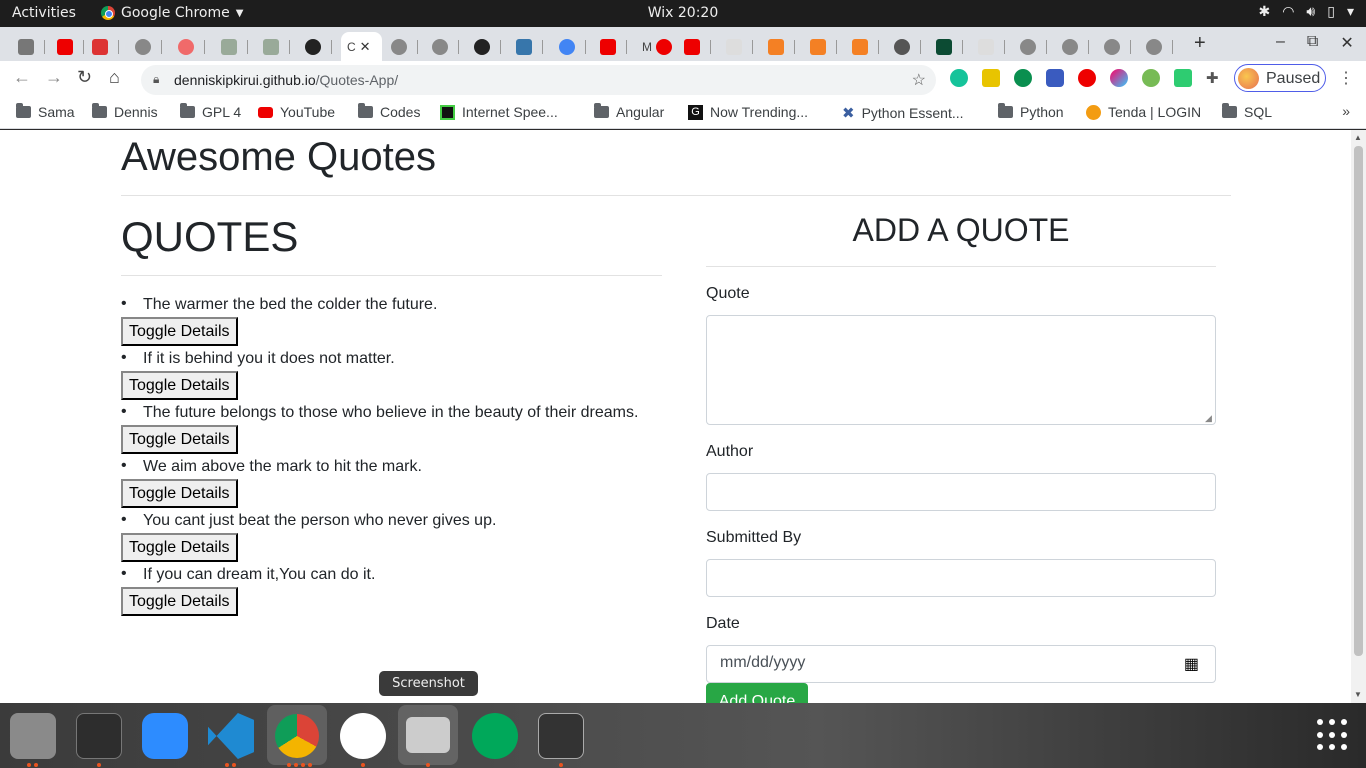 This screenshot has height=768, width=1366. I want to click on grammarly-icon, so click(959, 78).